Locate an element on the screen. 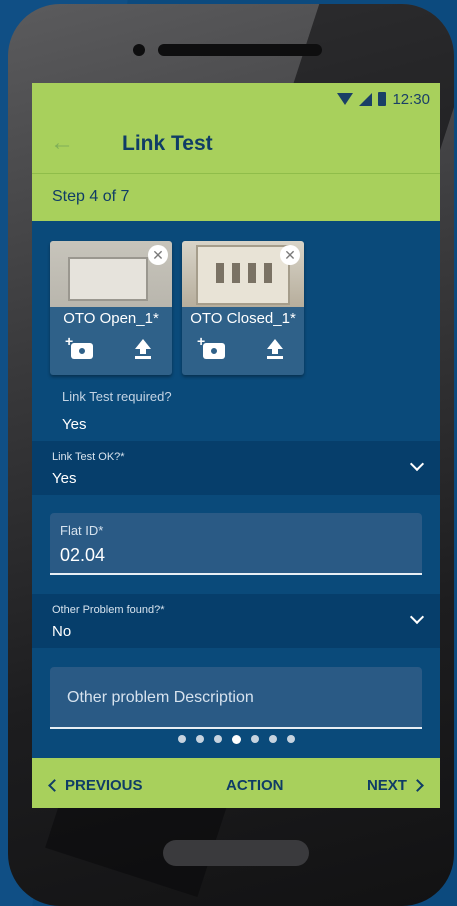 Image resolution: width=457 pixels, height=906 pixels. next-button: NEXT is located at coordinates (396, 785).